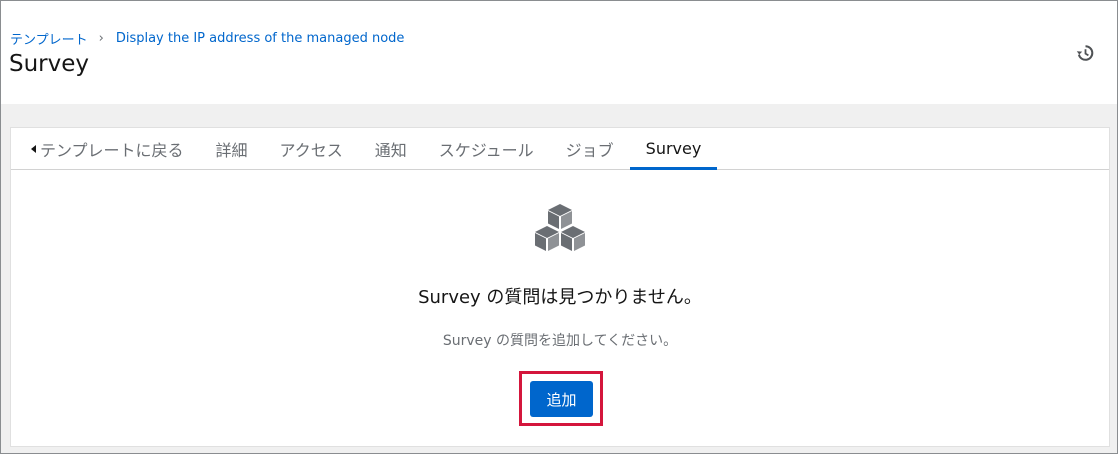  What do you see at coordinates (49, 64) in the screenshot?
I see `page-title: Survey` at bounding box center [49, 64].